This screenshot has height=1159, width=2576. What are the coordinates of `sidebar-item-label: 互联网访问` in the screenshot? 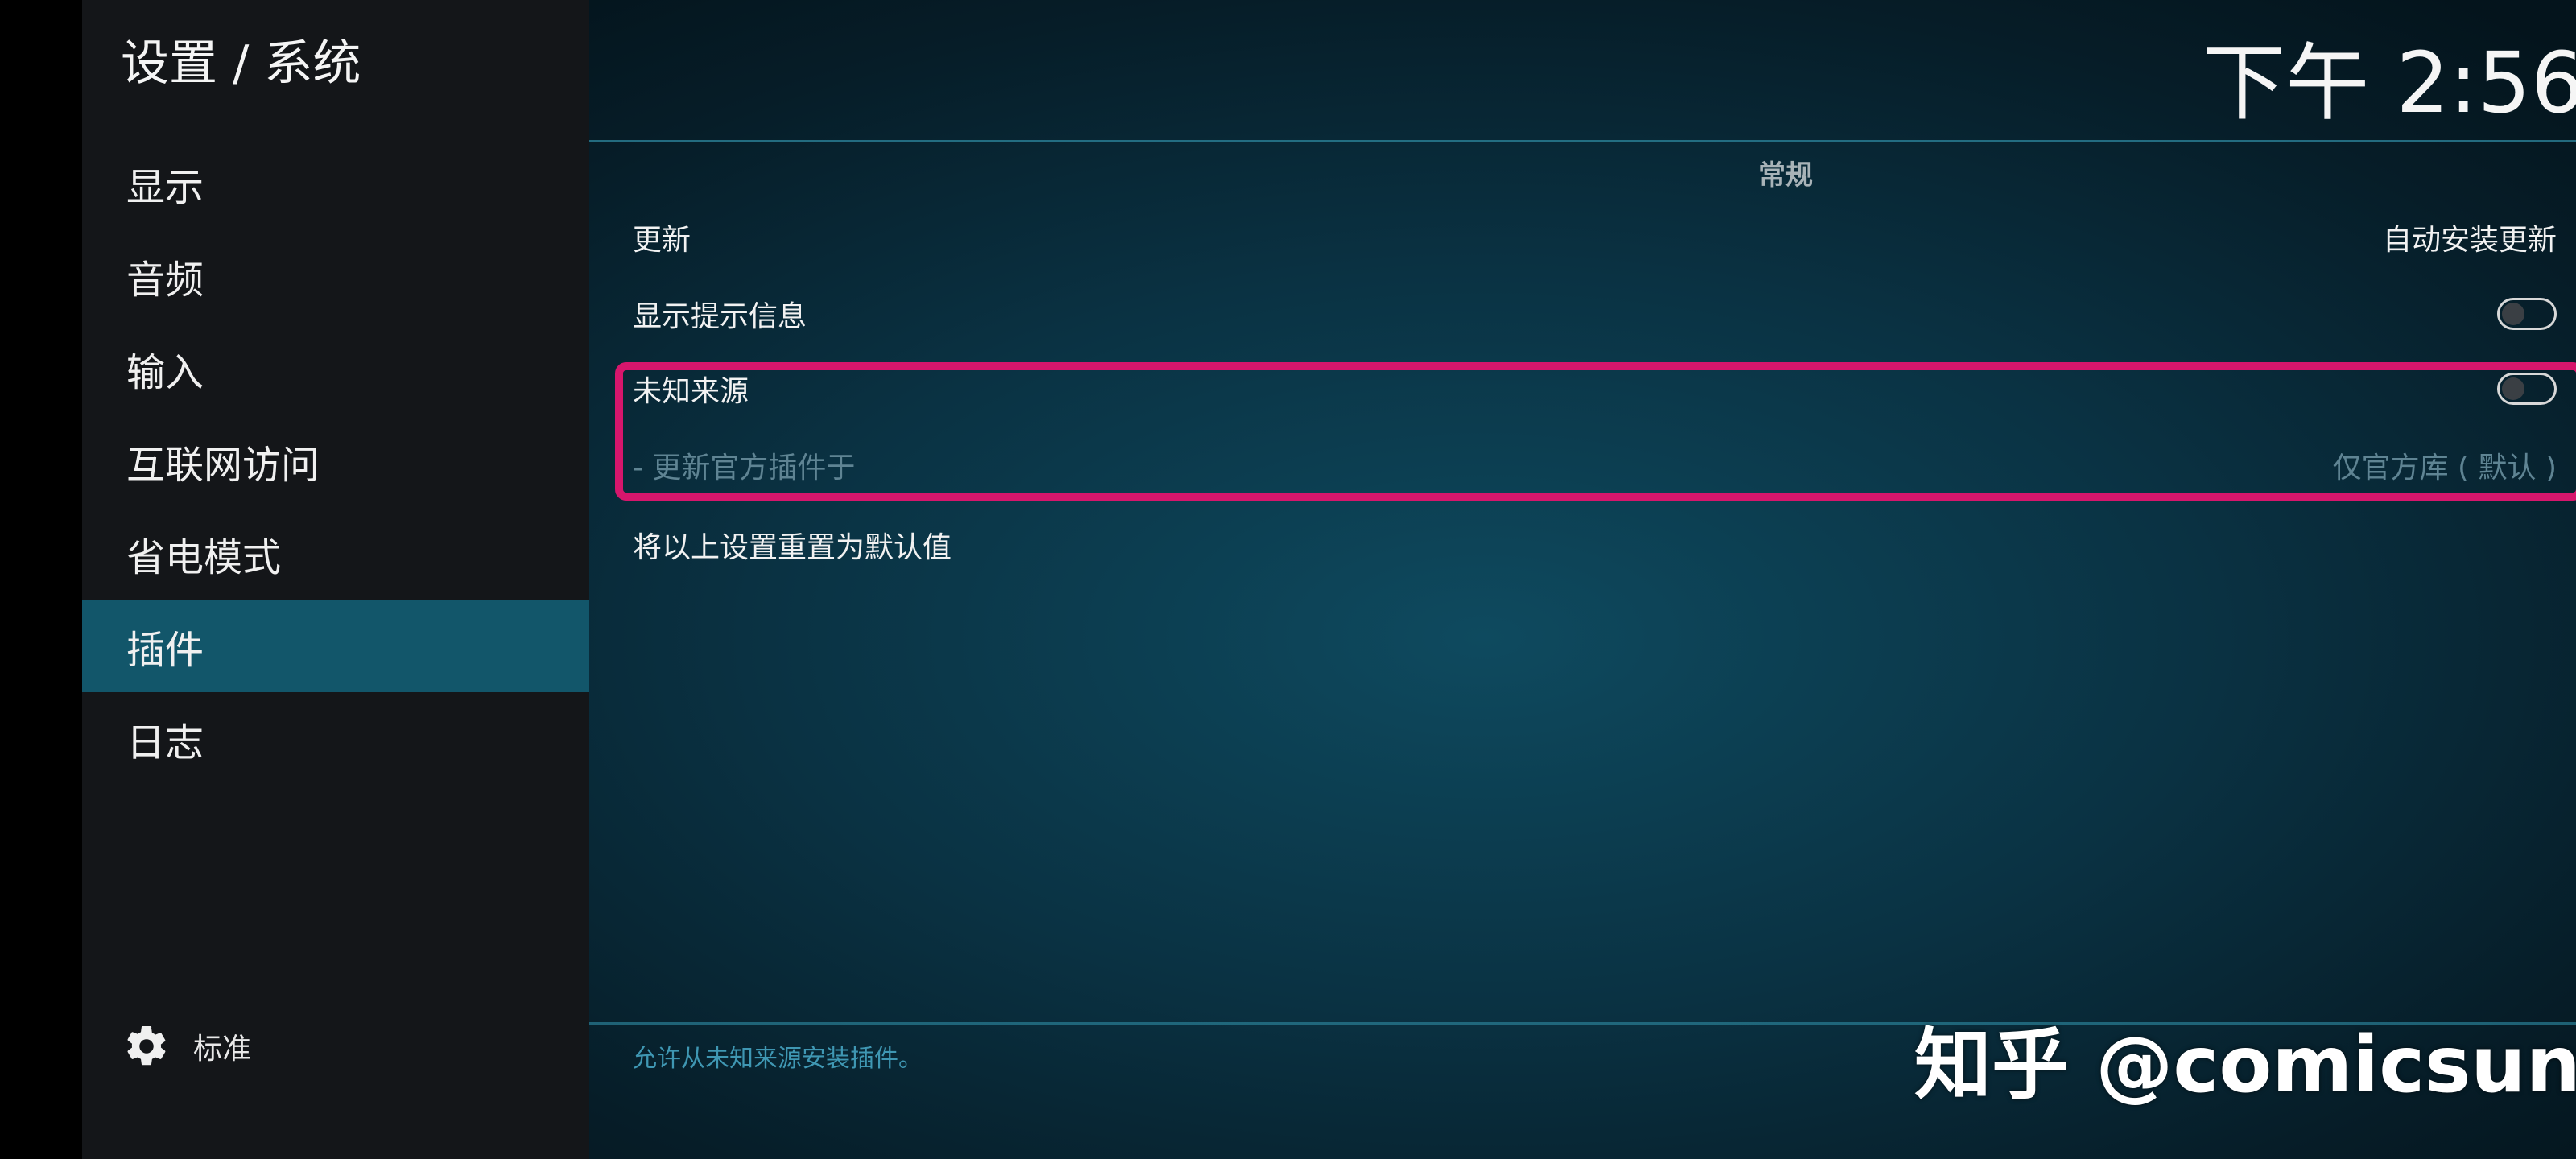 It's located at (223, 465).